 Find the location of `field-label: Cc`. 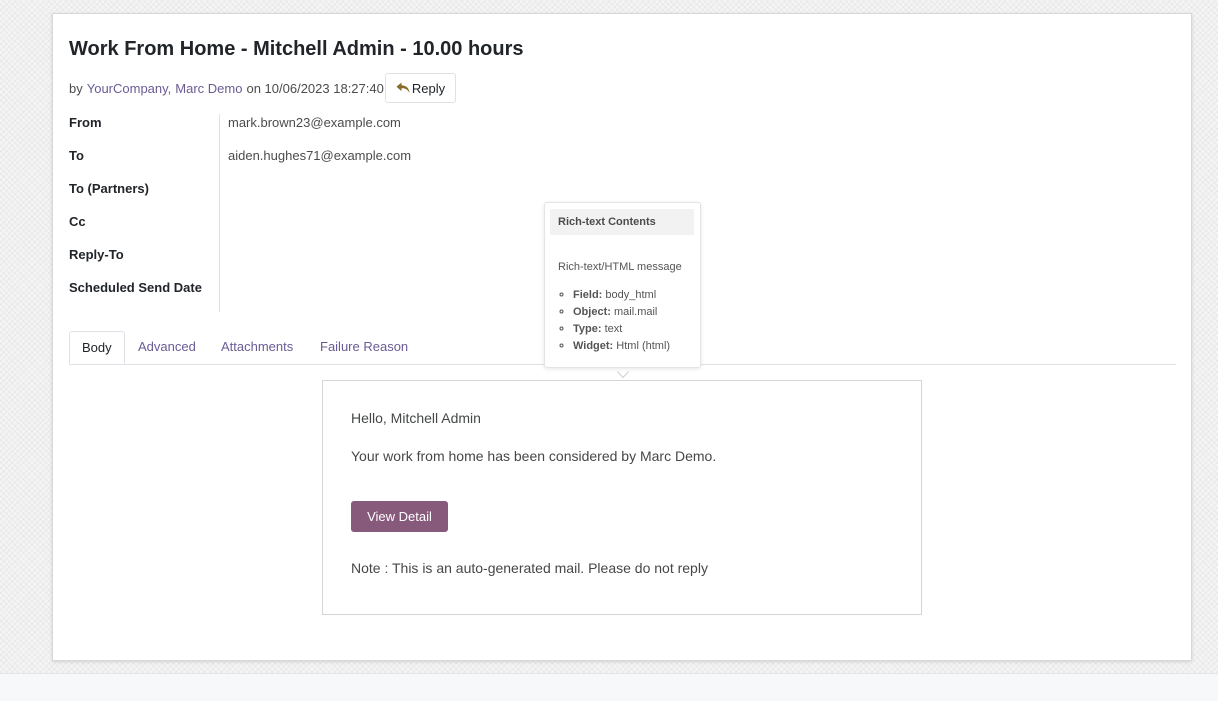

field-label: Cc is located at coordinates (77, 221).